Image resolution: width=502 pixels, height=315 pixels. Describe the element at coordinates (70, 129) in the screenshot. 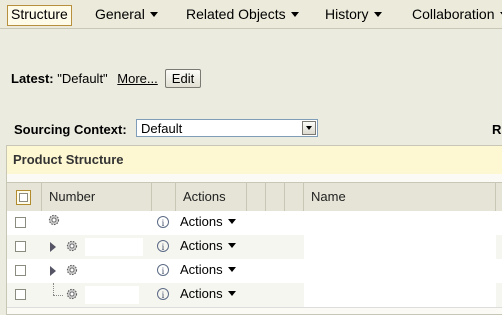

I see `sourcing-context-label: Sourcing Context:` at that location.